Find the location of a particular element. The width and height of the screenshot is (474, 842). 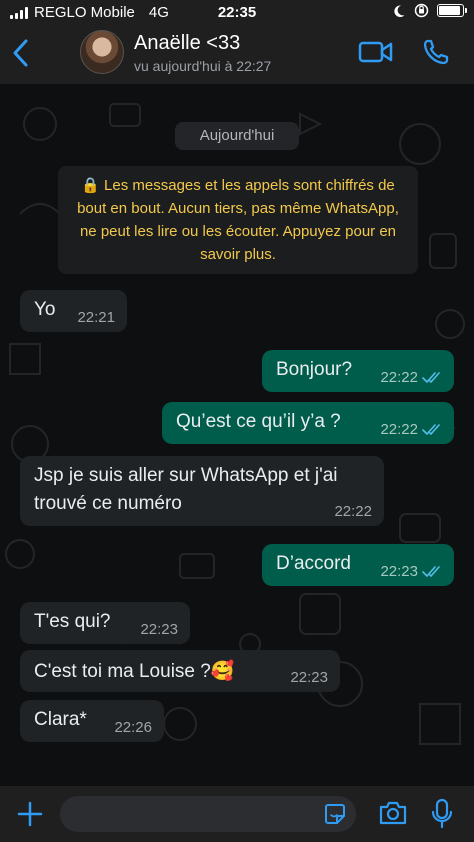

message-bubble-incoming: Clara* 22:26 is located at coordinates (92, 721).